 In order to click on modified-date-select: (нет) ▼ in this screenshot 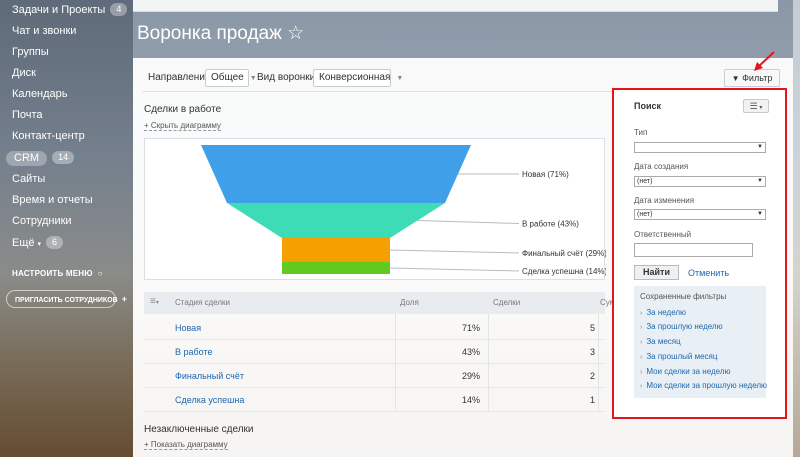, I will do `click(700, 214)`.